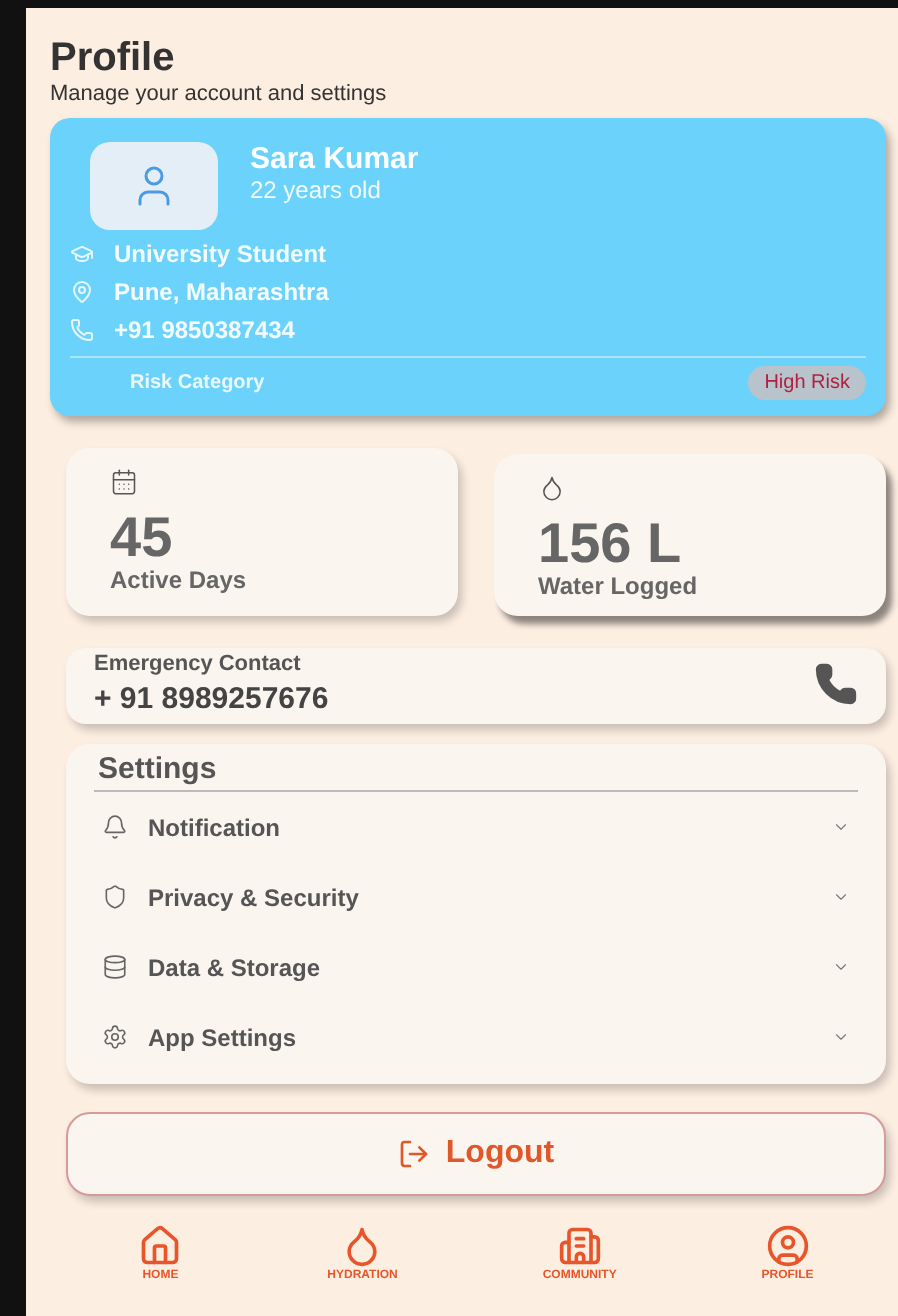 This screenshot has width=898, height=1316. What do you see at coordinates (476, 827) in the screenshot?
I see `settings-item: Notification` at bounding box center [476, 827].